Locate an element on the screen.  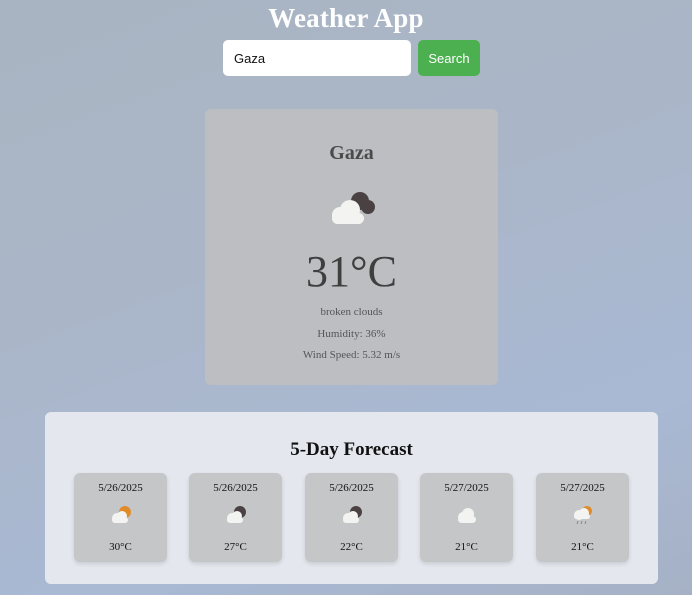
broken-clouds-icon is located at coordinates (353, 208).